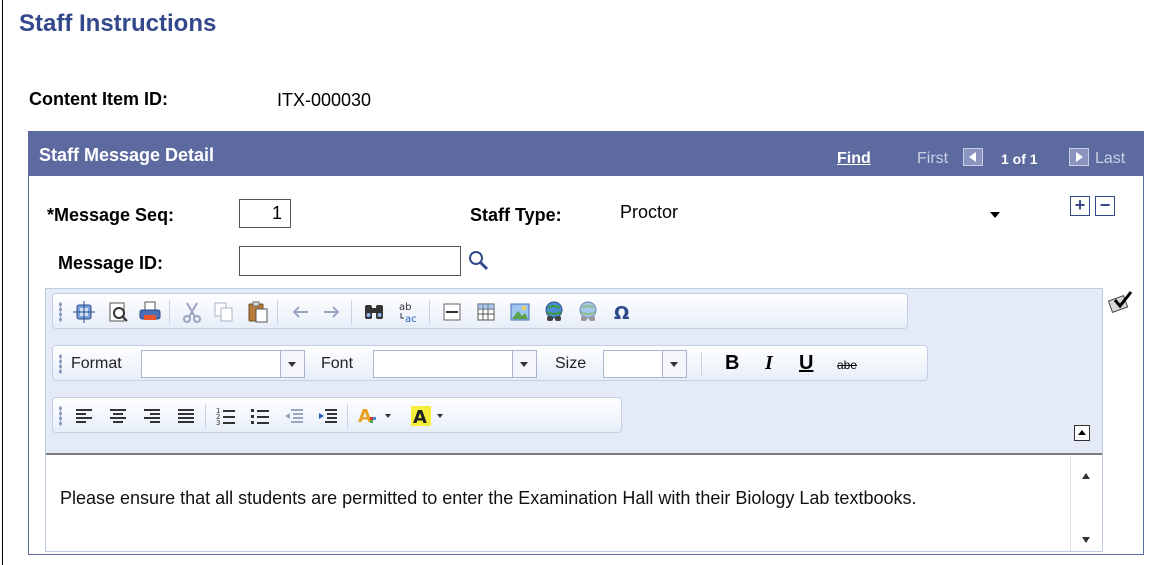 The width and height of the screenshot is (1154, 565). What do you see at coordinates (769, 363) in the screenshot?
I see `italic-button: I` at bounding box center [769, 363].